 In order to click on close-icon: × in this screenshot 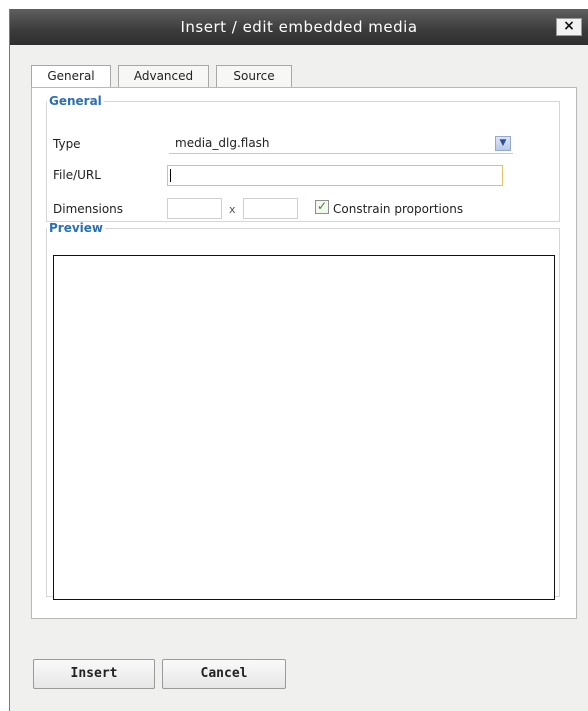, I will do `click(569, 26)`.